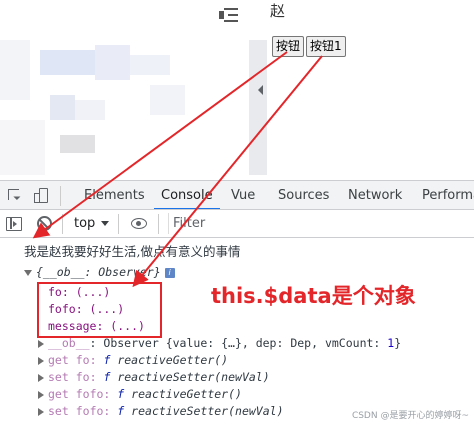 The width and height of the screenshot is (474, 424). Describe the element at coordinates (410, 416) in the screenshot. I see `watermark: CSDN @是要开心的婷婷呀~` at that location.